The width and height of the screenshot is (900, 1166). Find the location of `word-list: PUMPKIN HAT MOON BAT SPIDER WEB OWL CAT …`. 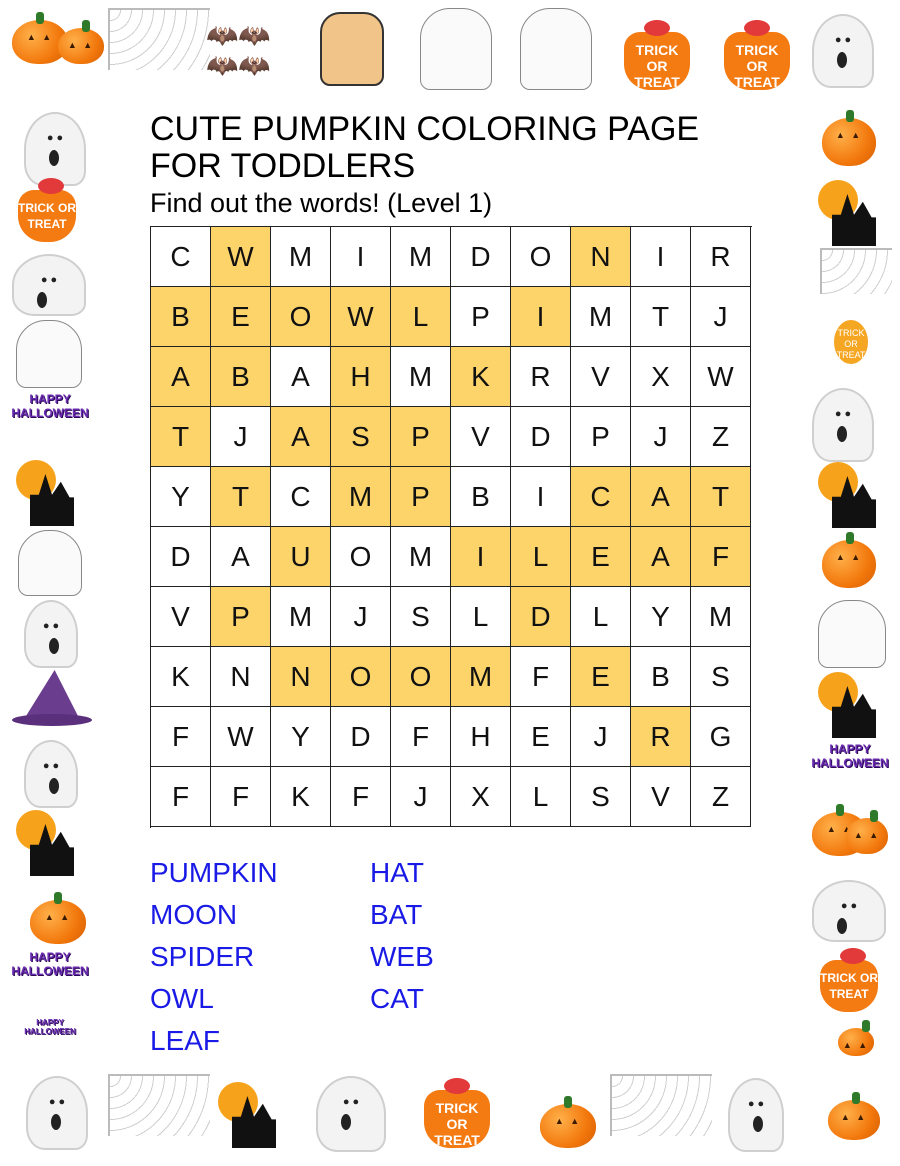

word-list: PUMPKIN HAT MOON BAT SPIDER WEB OWL CAT … is located at coordinates (370, 960).